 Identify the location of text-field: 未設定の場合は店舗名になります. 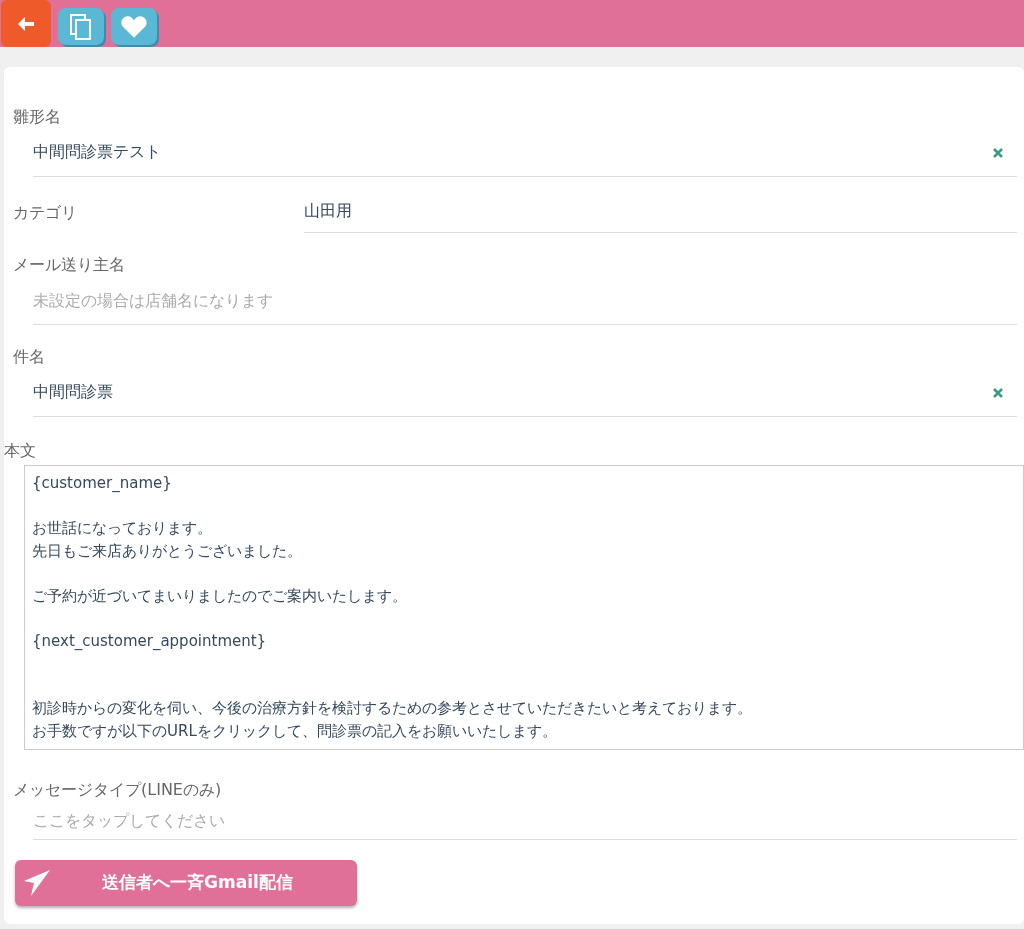
(525, 301).